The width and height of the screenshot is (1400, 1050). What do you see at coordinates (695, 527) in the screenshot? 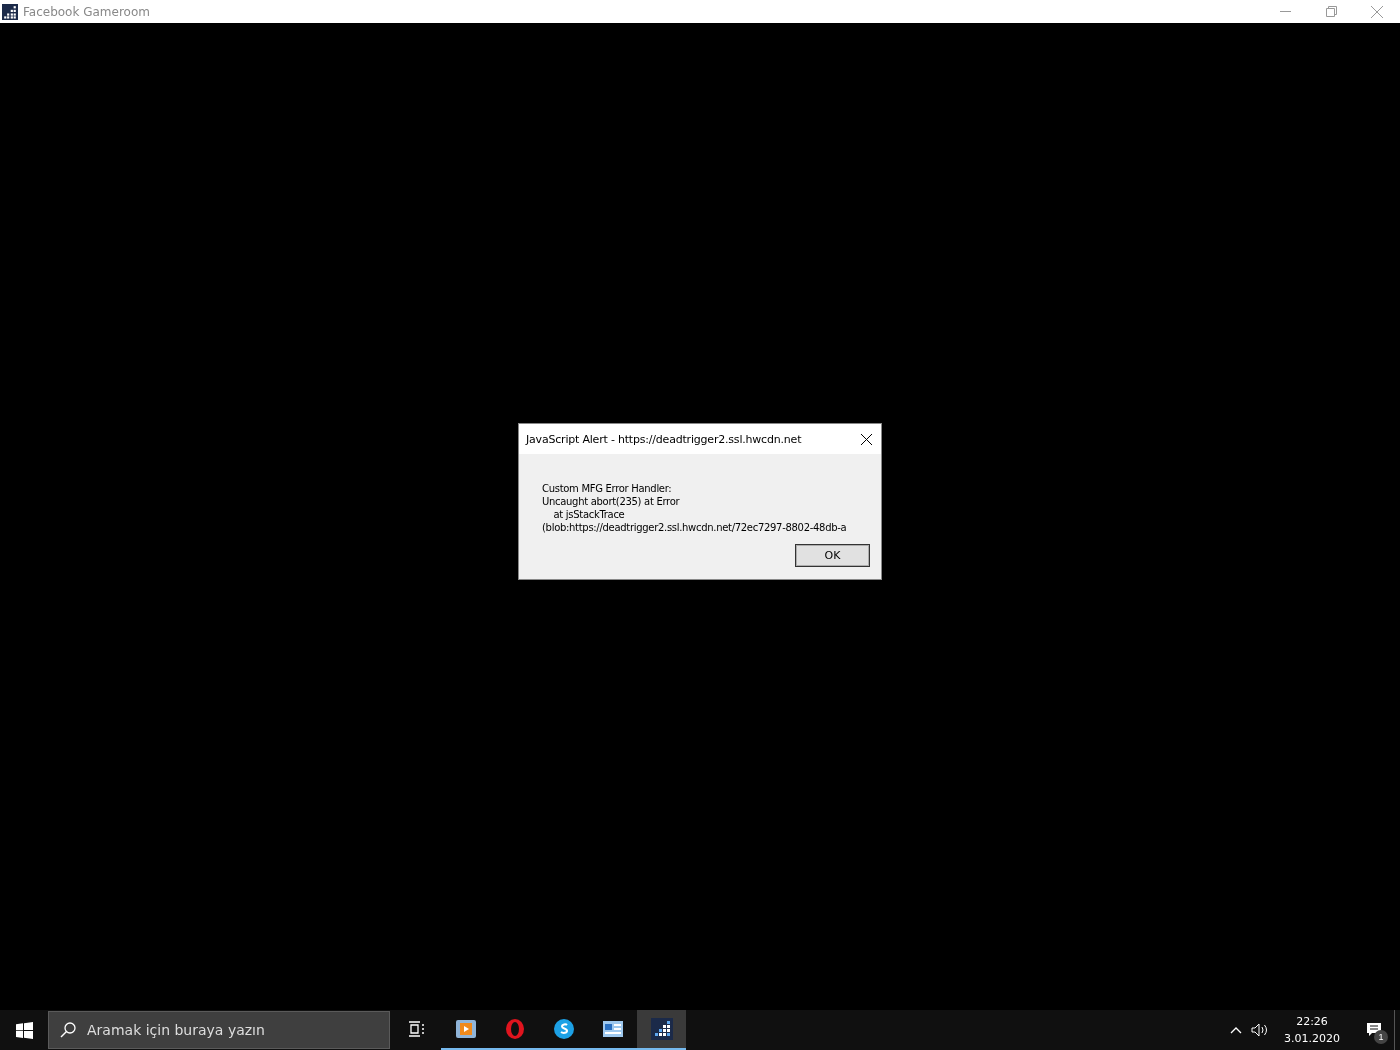
I see `message-line: (blob:https://deadtrigger2.ssl.hwcdn.net/72ec7297-8802-48db-a` at bounding box center [695, 527].